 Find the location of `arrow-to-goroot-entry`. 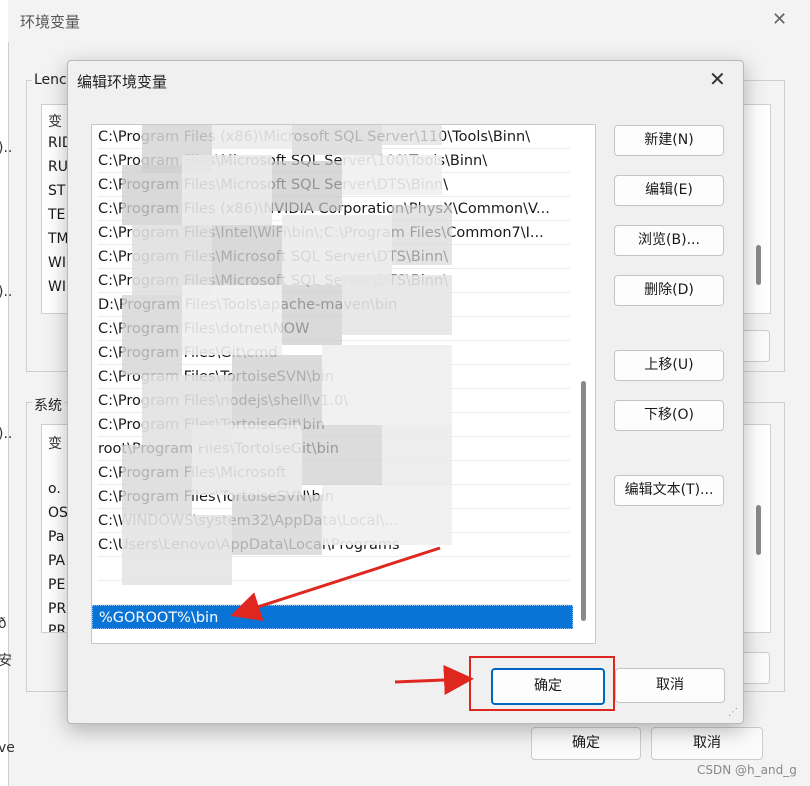

arrow-to-goroot-entry is located at coordinates (335, 583).